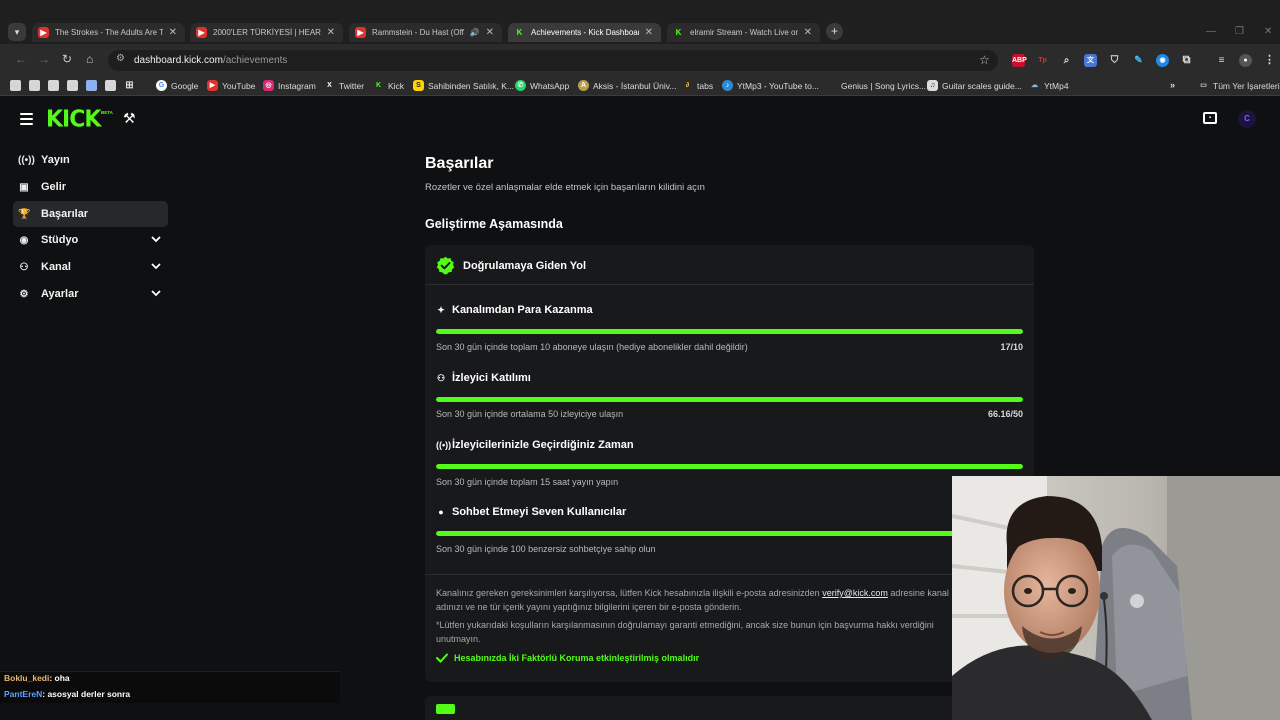 The height and width of the screenshot is (720, 1280). I want to click on window-close-icon: ✕, so click(1268, 31).